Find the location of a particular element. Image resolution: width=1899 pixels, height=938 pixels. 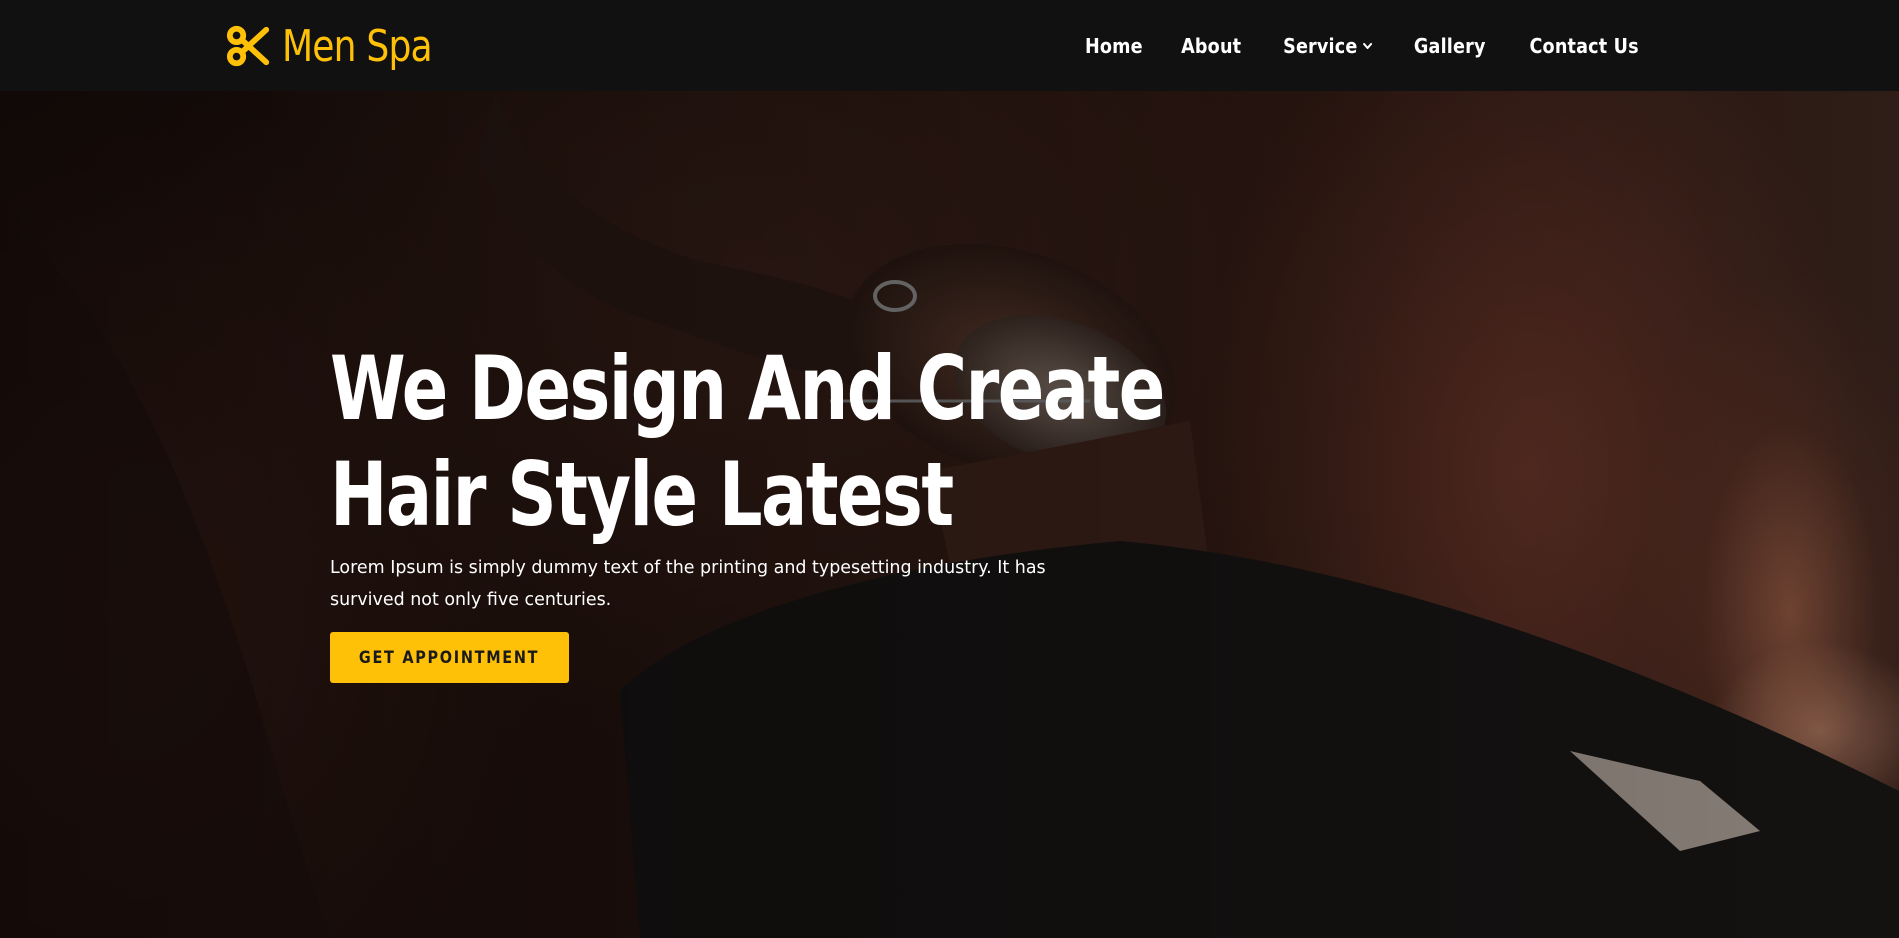

hero-title-line-2: Hair Style Latest is located at coordinates (642, 494).